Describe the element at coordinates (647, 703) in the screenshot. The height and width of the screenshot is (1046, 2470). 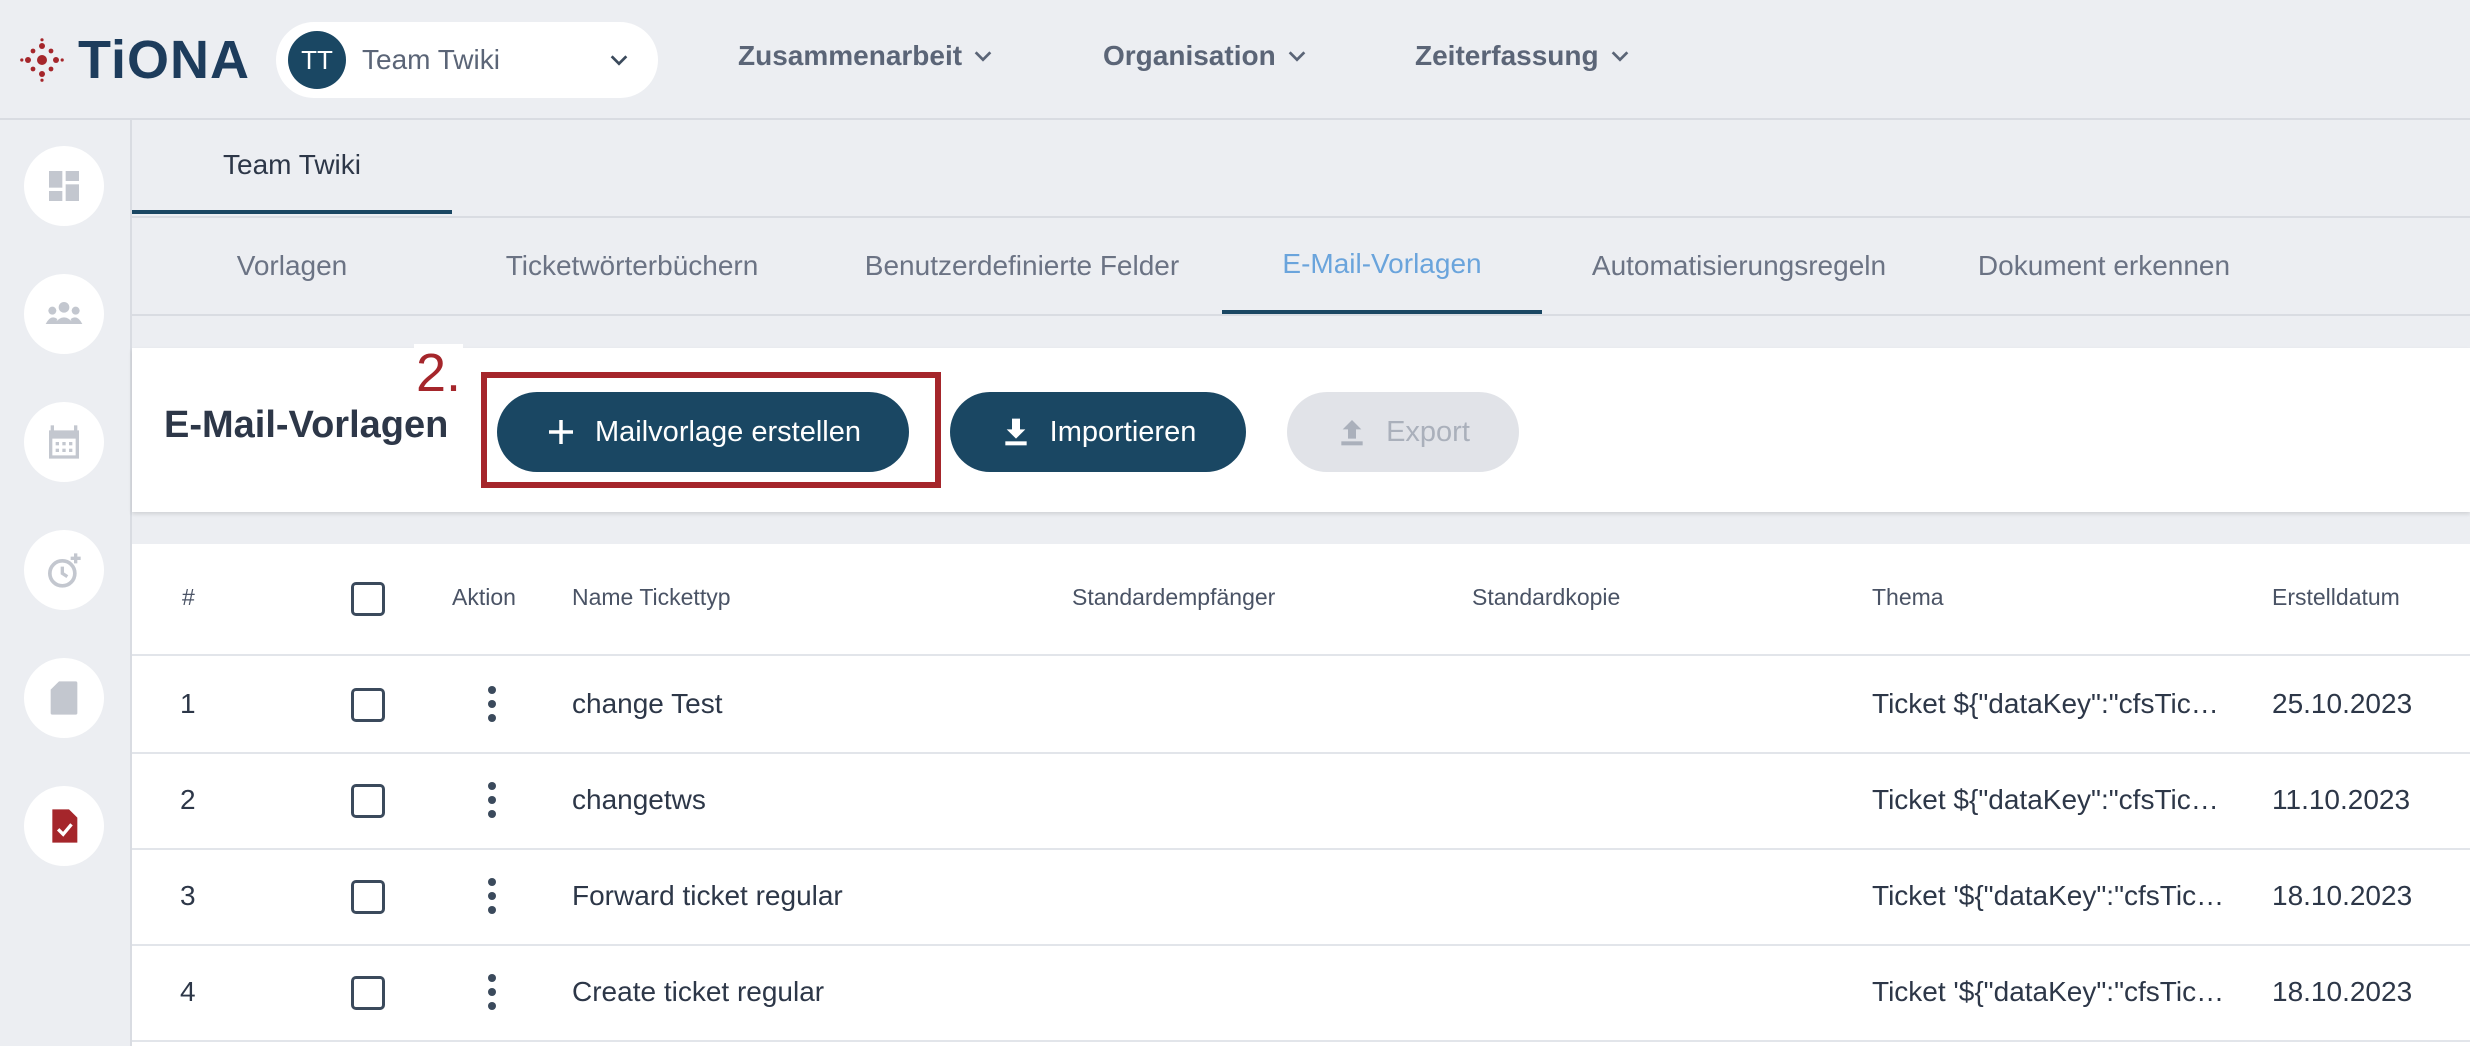
I see `row-name: change Test` at that location.